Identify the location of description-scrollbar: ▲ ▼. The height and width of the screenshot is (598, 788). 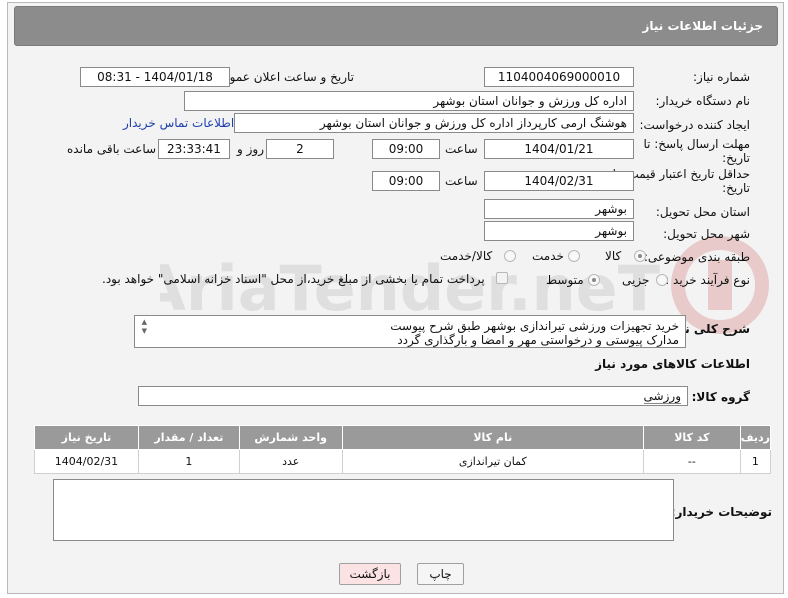
(142, 331).